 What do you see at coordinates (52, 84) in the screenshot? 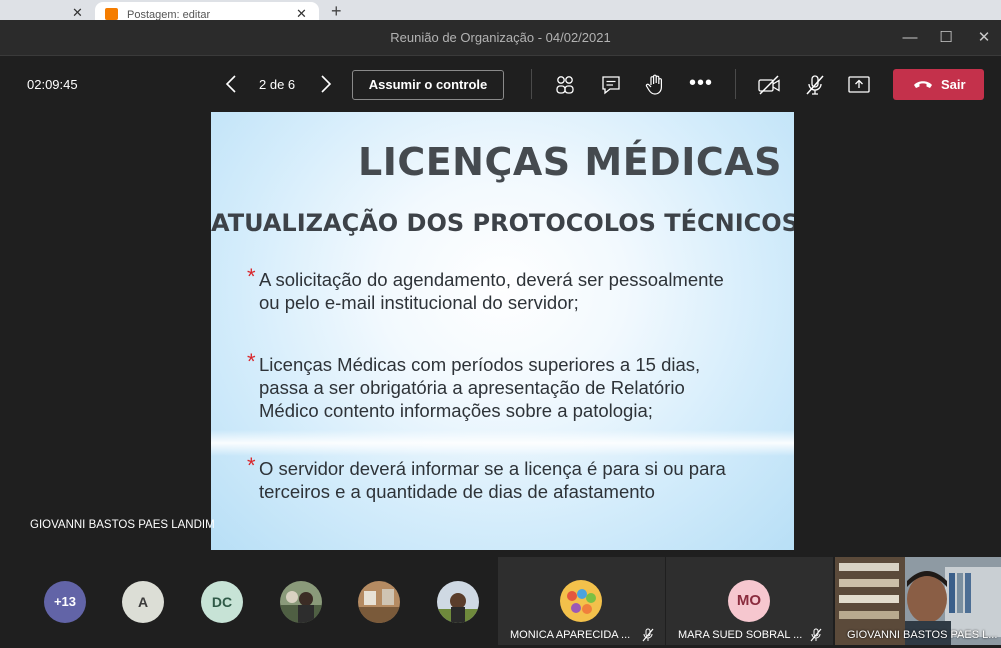
I see `elapsed-time: 02:09:45` at bounding box center [52, 84].